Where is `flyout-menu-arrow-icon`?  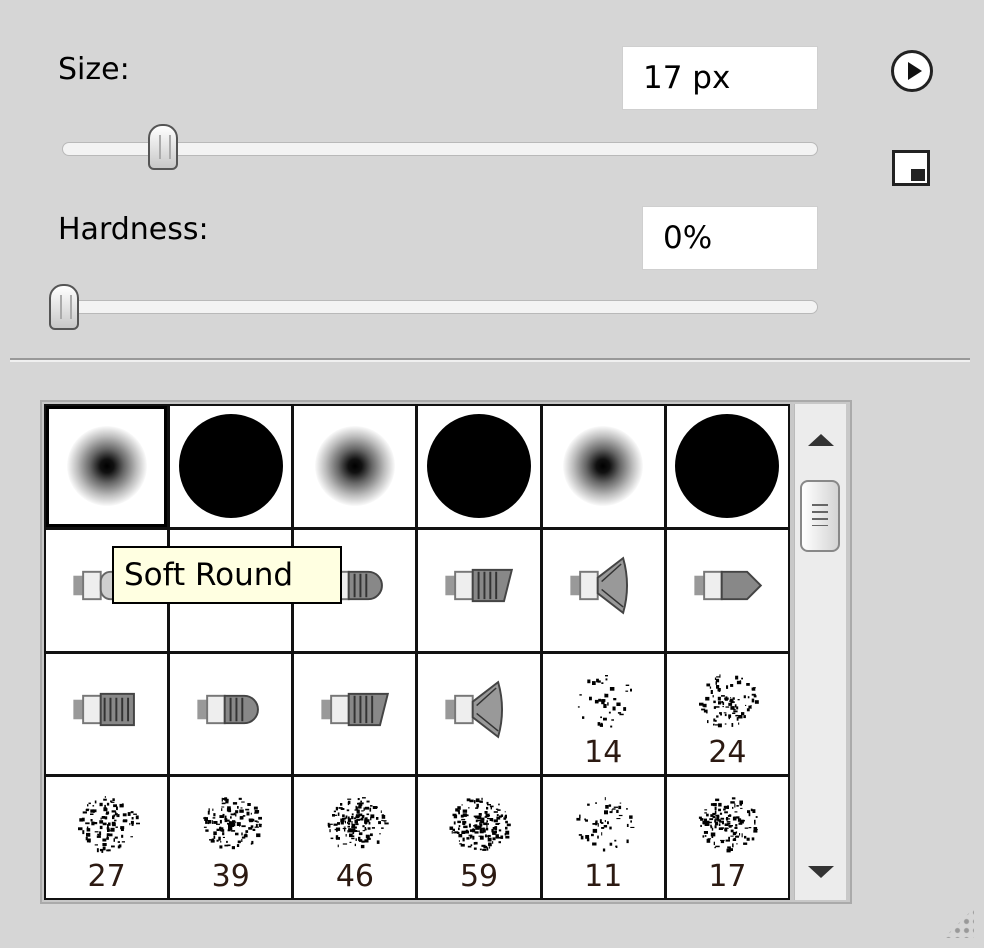
flyout-menu-arrow-icon is located at coordinates (912, 71).